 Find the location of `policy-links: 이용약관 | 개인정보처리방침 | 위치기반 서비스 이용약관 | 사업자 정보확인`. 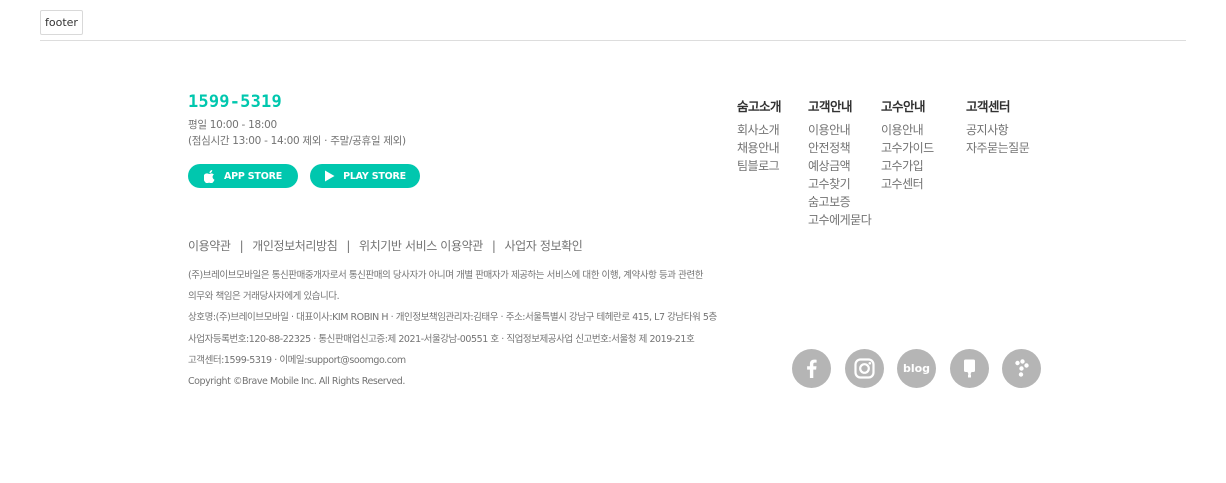

policy-links: 이용약관 | 개인정보처리방침 | 위치기반 서비스 이용약관 | 사업자 정보확인 is located at coordinates (385, 245).